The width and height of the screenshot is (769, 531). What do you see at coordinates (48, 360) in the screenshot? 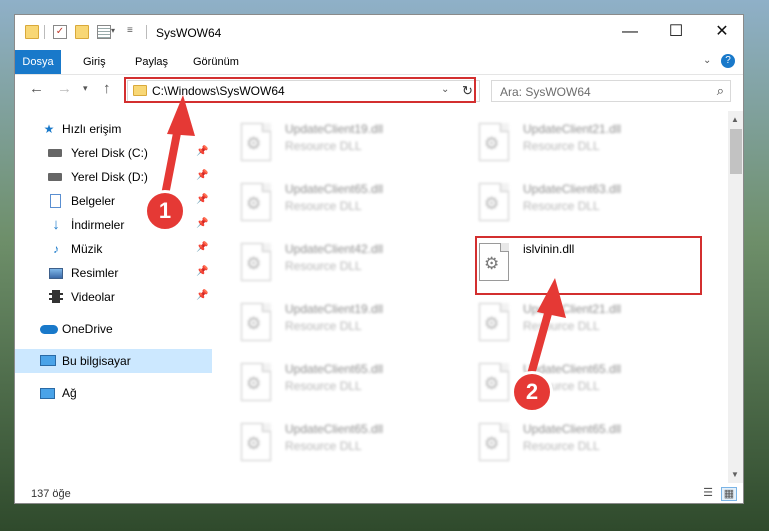
I see `computer-icon` at bounding box center [48, 360].